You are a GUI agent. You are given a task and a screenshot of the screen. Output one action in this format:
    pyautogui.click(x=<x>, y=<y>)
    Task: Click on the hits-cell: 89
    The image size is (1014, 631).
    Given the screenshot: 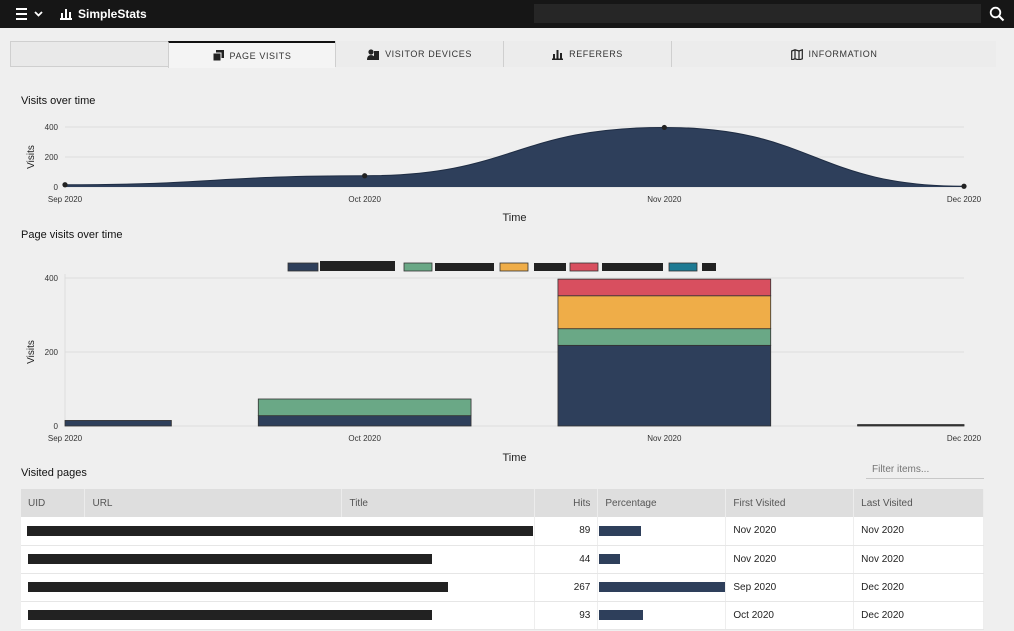 What is the action you would take?
    pyautogui.click(x=566, y=531)
    